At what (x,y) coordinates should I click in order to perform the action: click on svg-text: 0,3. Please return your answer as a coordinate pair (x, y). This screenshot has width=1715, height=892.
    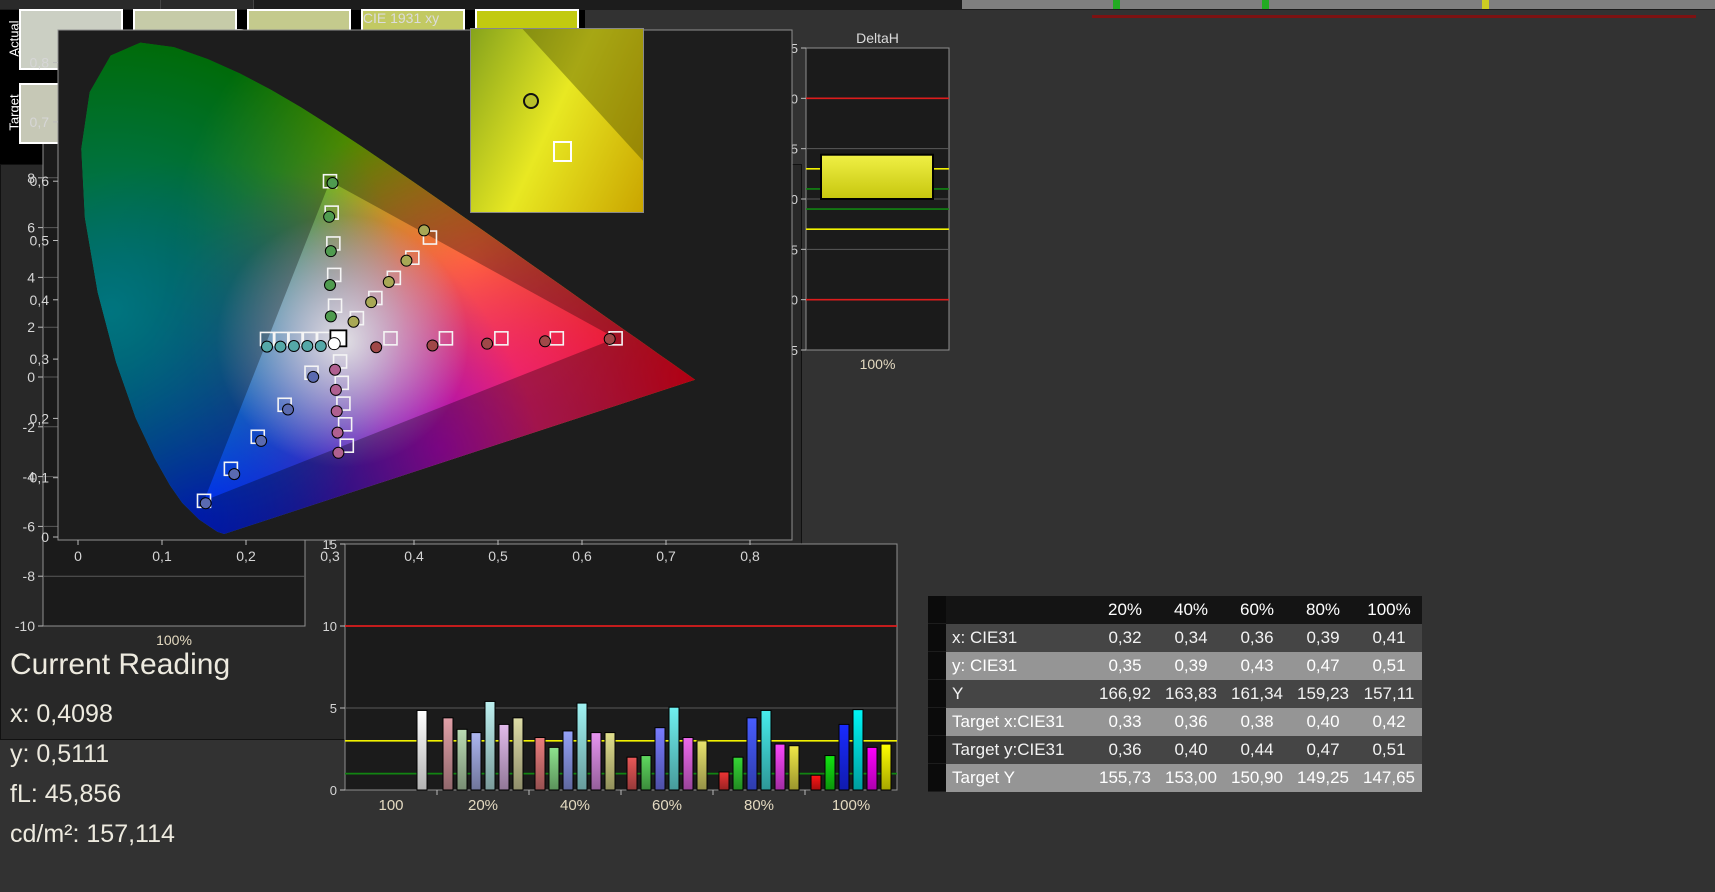
    Looking at the image, I should click on (40, 359).